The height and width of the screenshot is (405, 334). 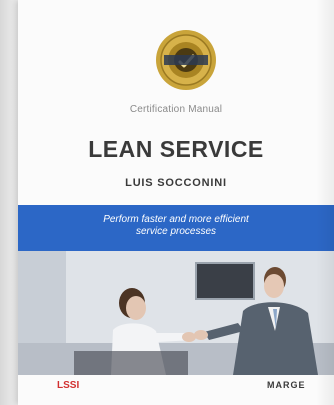 I want to click on cover-edge-shade, so click(x=325, y=202).